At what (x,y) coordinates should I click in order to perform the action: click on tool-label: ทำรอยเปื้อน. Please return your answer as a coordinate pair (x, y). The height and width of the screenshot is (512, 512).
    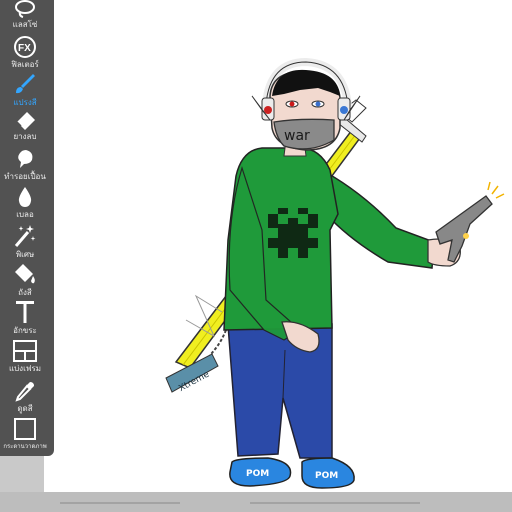
    Looking at the image, I should click on (25, 176).